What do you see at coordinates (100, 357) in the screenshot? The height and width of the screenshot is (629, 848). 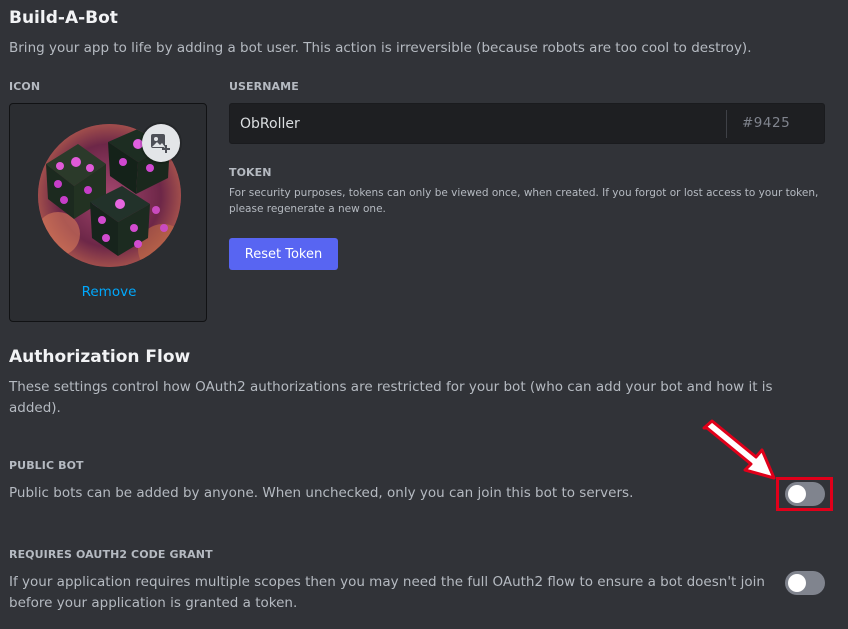 I see `authorization-flow-title: Authorization Flow` at bounding box center [100, 357].